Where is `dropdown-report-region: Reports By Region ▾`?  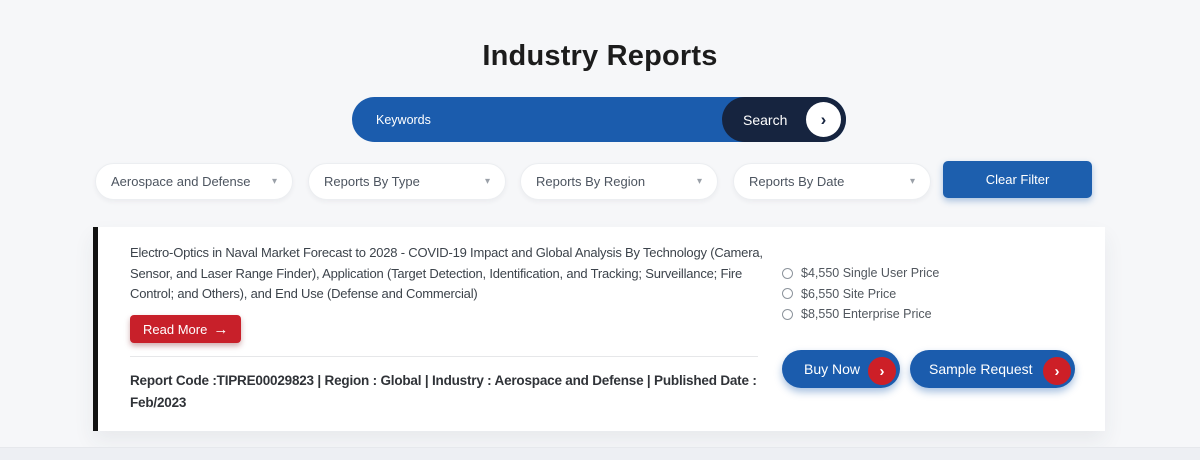 dropdown-report-region: Reports By Region ▾ is located at coordinates (619, 181).